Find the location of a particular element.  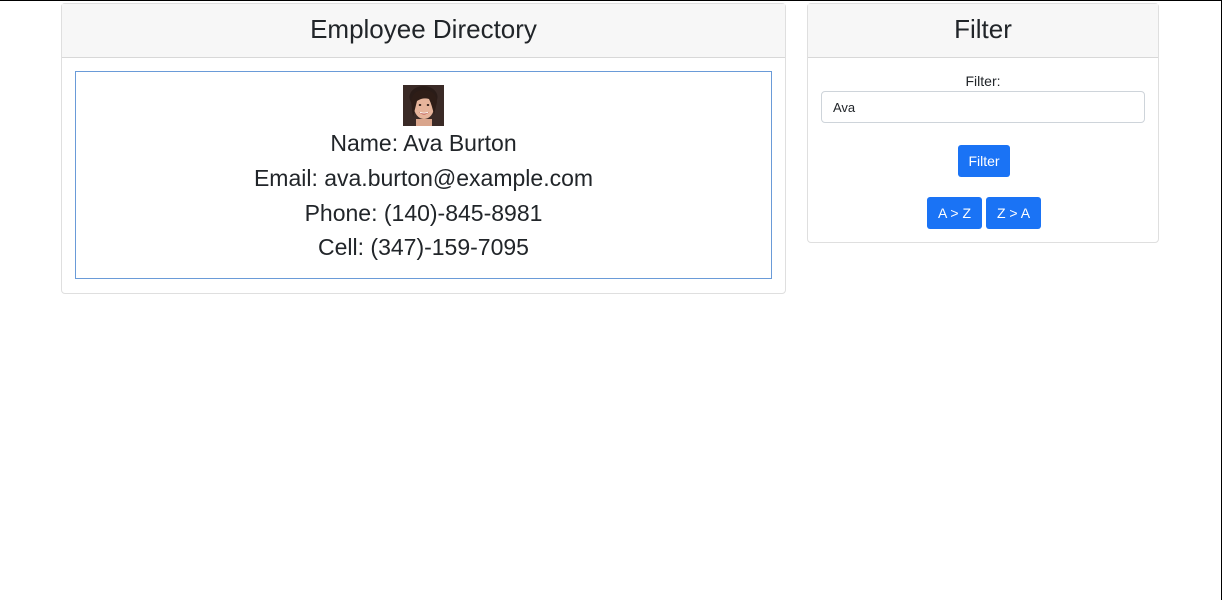

employee-cell: Cell: (347)-159-7095 is located at coordinates (423, 247).